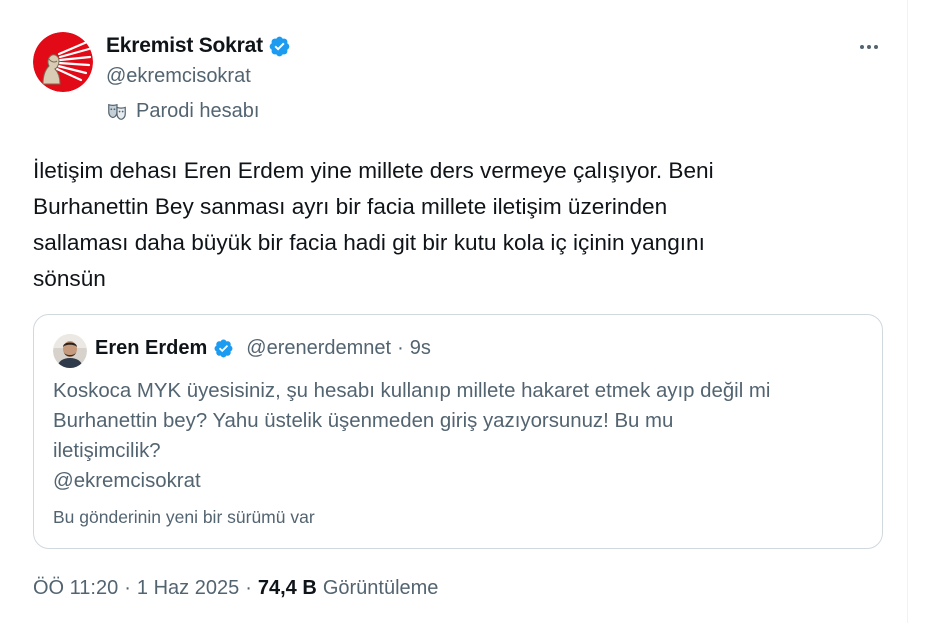  I want to click on quoted-author-avatar, so click(70, 351).